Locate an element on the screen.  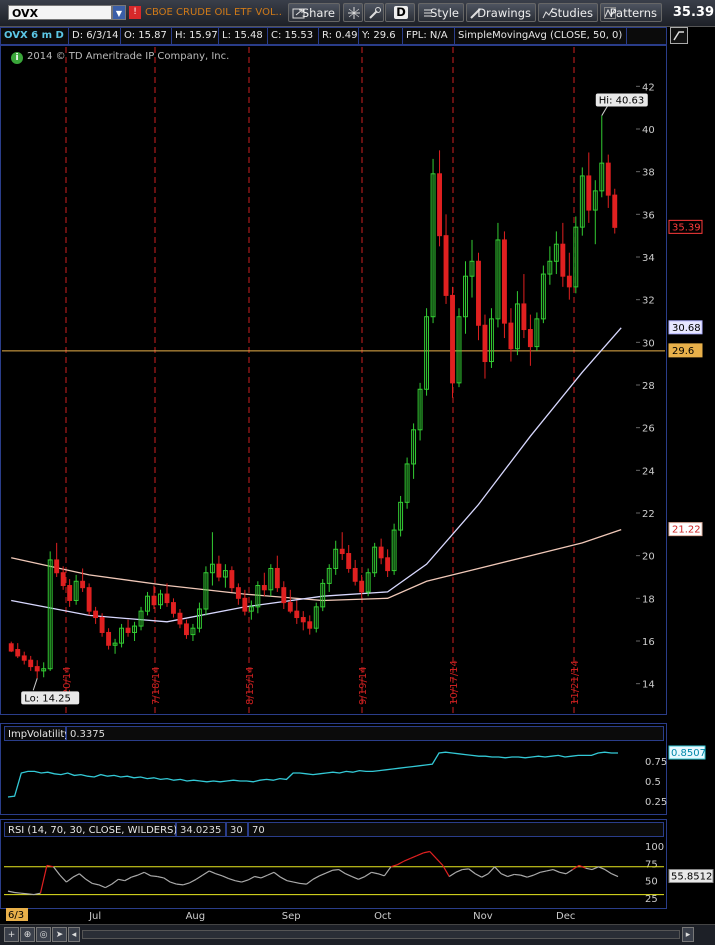
impvol-axis-tick: 0.25 is located at coordinates (656, 802).